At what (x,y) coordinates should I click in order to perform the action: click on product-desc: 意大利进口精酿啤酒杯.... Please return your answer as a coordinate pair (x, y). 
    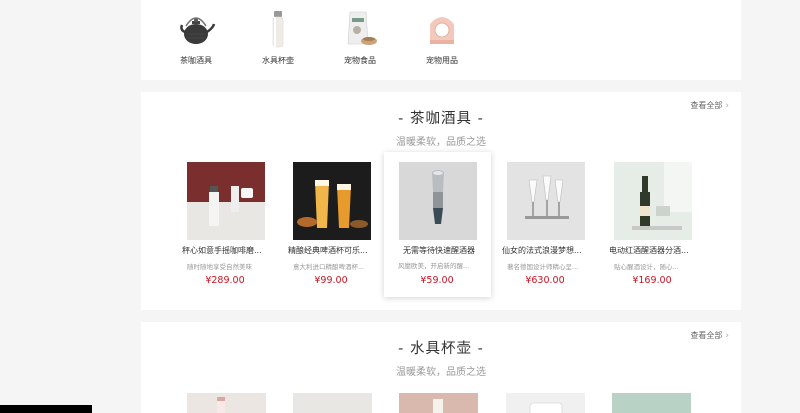
    Looking at the image, I should click on (329, 267).